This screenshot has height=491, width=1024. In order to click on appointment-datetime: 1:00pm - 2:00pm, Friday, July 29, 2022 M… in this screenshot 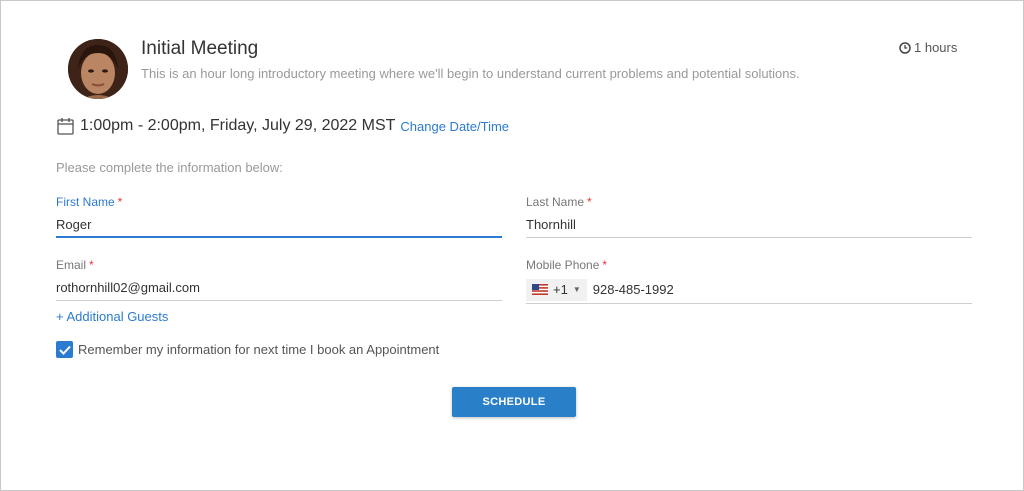, I will do `click(238, 125)`.